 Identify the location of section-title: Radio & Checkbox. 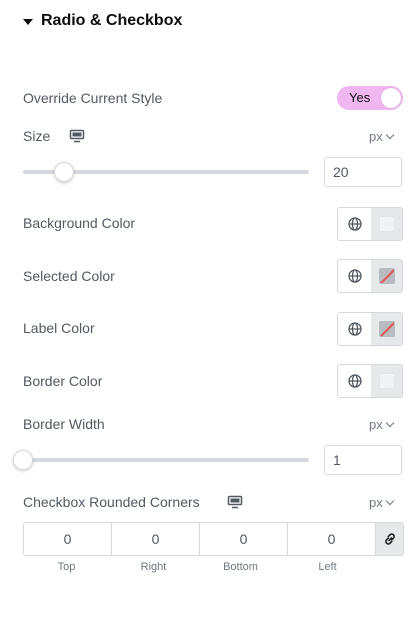
(112, 20).